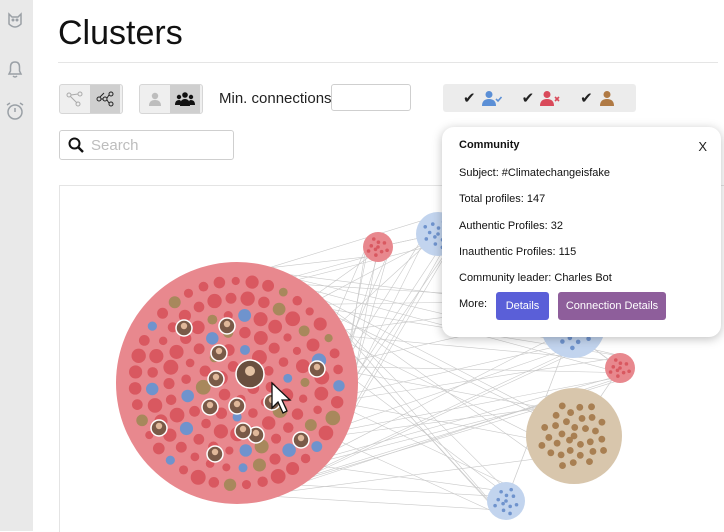  Describe the element at coordinates (15, 69) in the screenshot. I see `bell-icon` at that location.